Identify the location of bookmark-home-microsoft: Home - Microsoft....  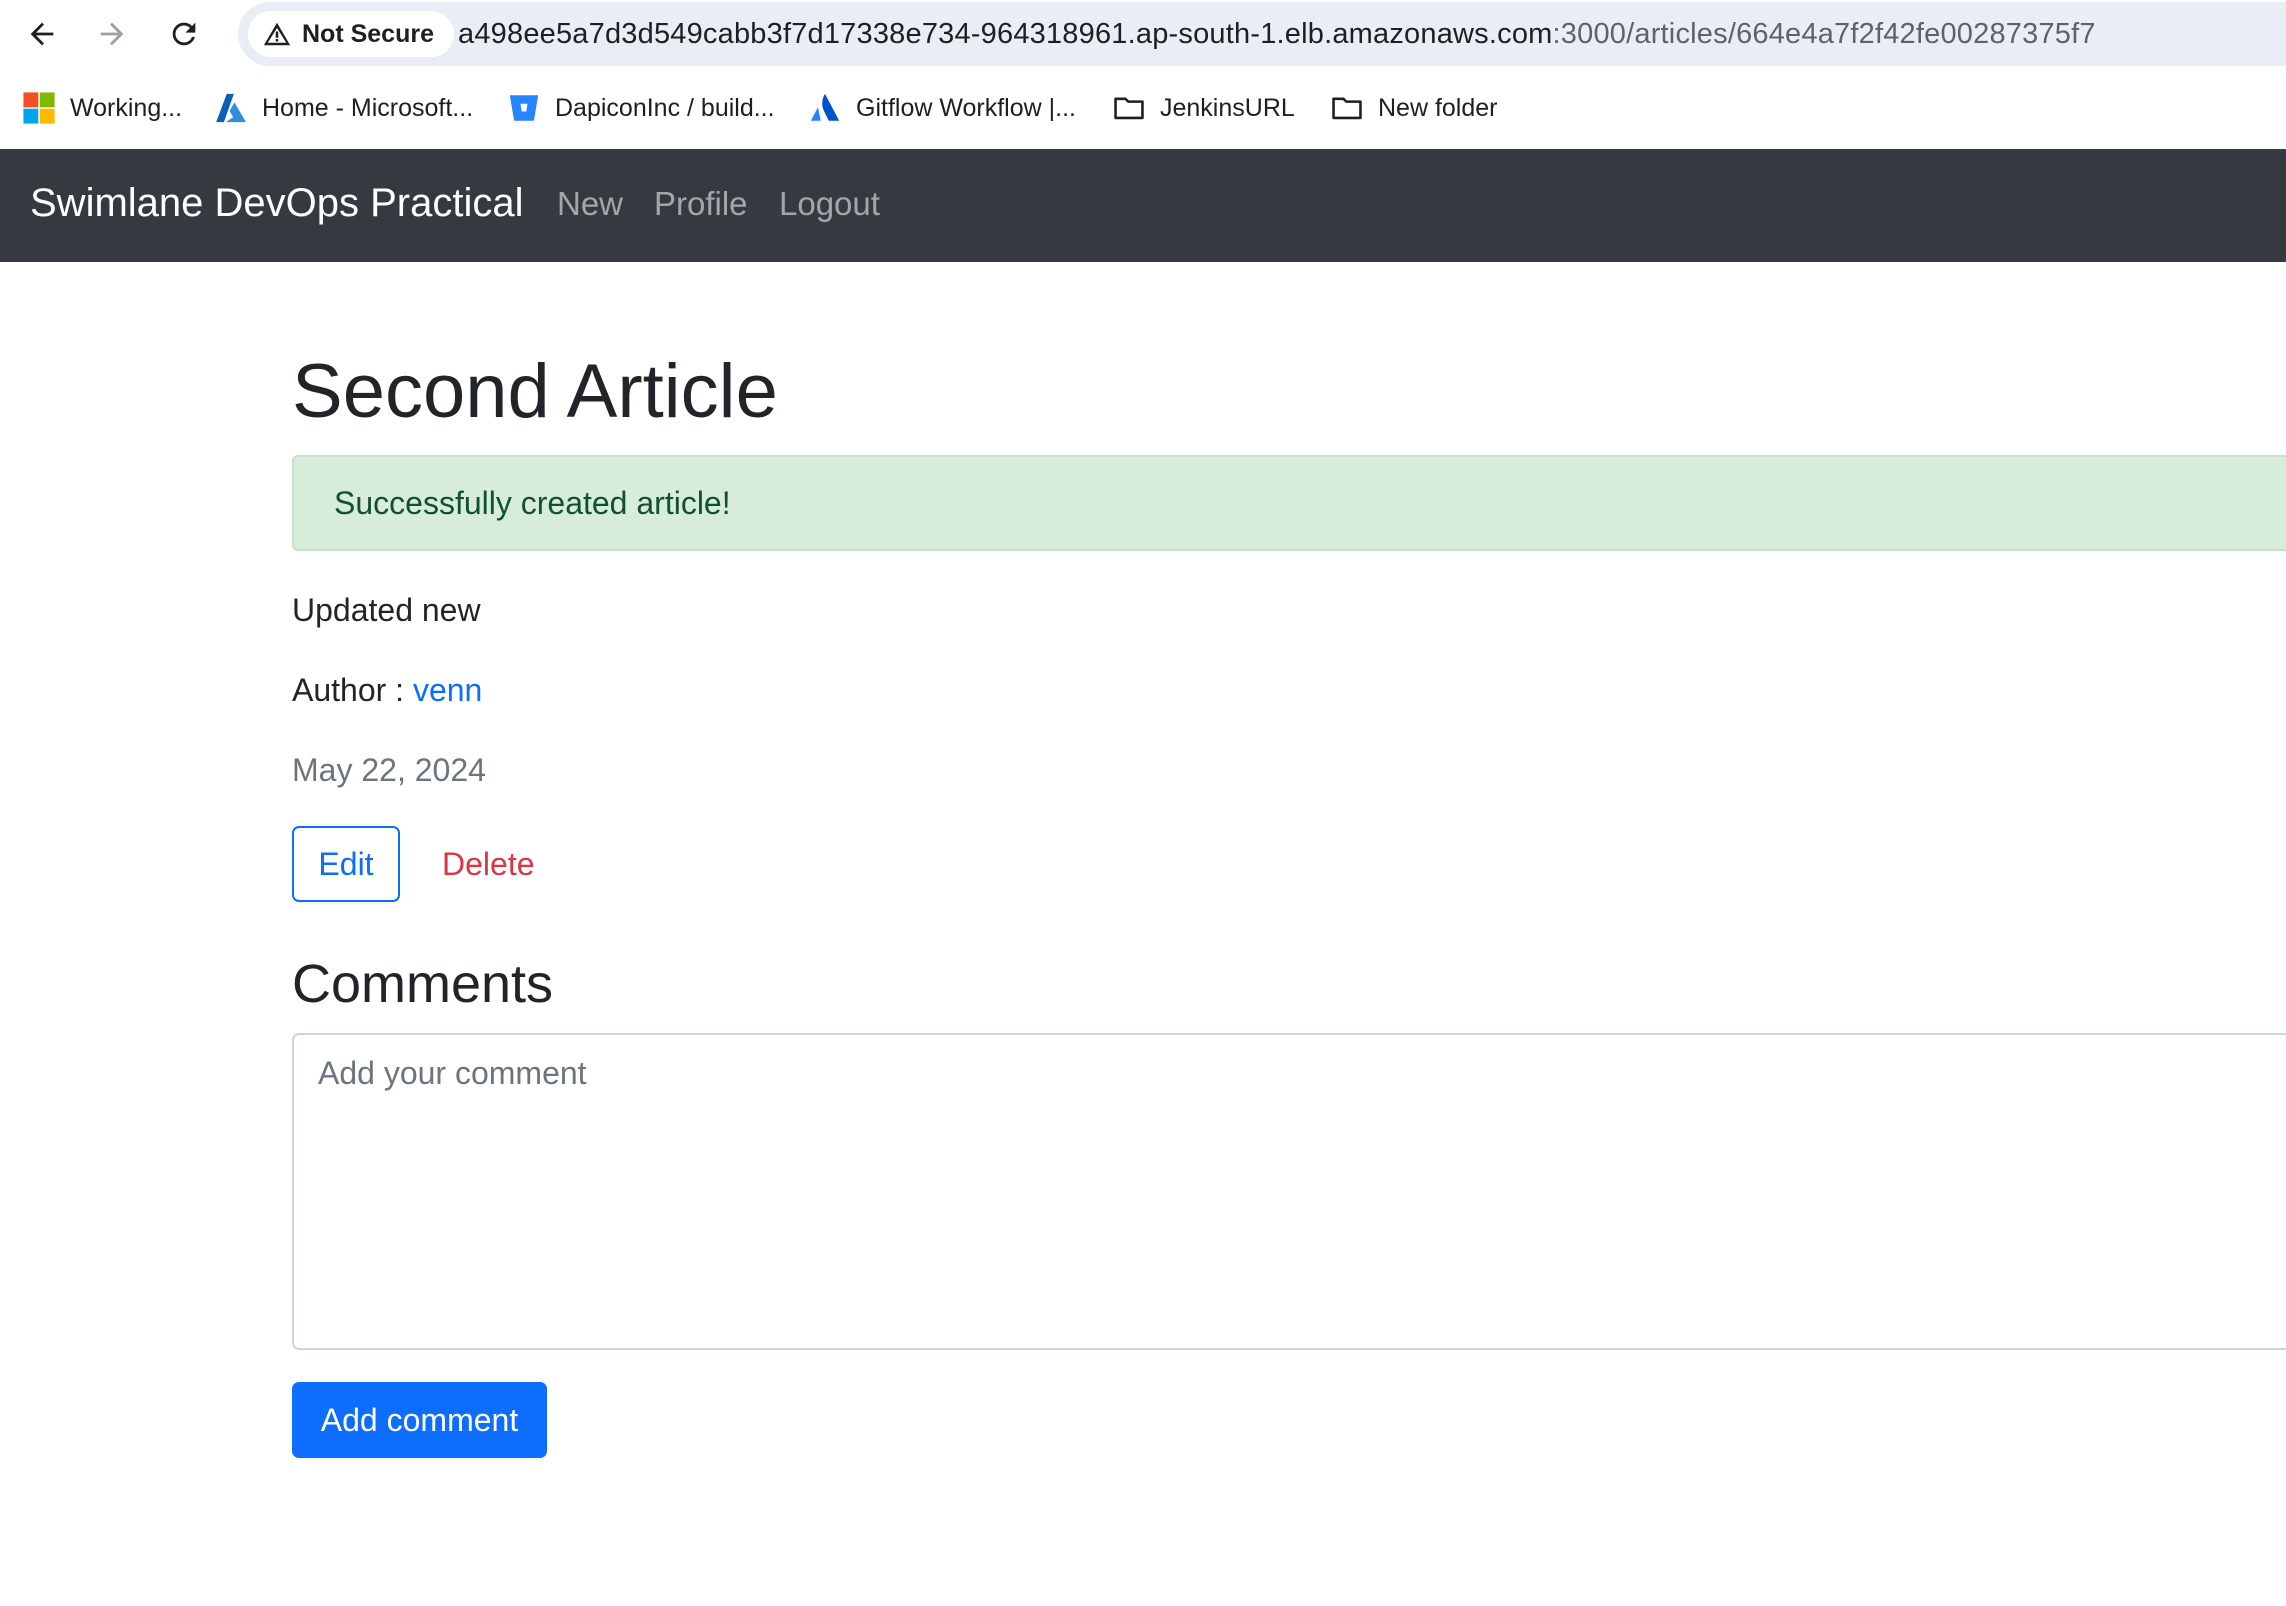
(343, 108).